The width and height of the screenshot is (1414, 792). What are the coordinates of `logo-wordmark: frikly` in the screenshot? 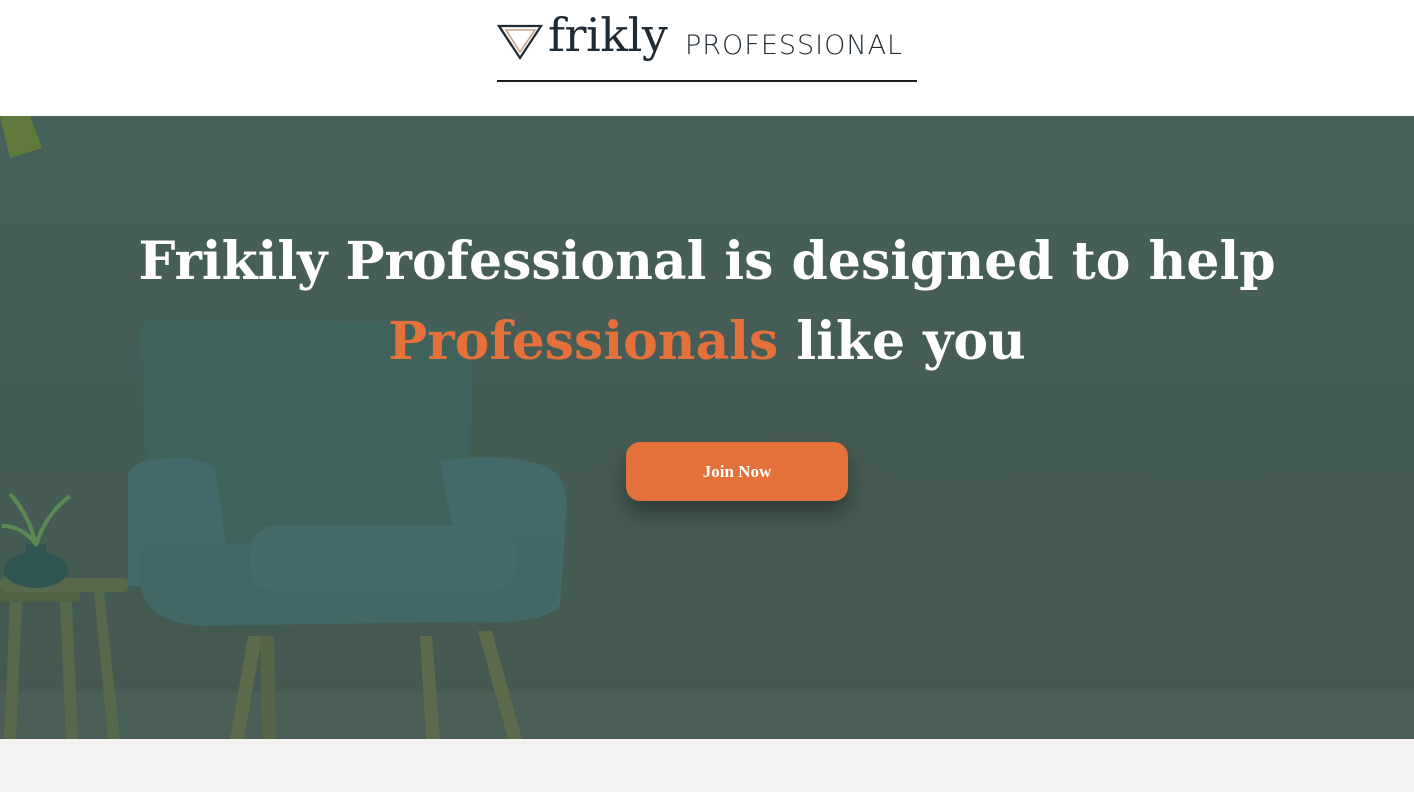 It's located at (608, 35).